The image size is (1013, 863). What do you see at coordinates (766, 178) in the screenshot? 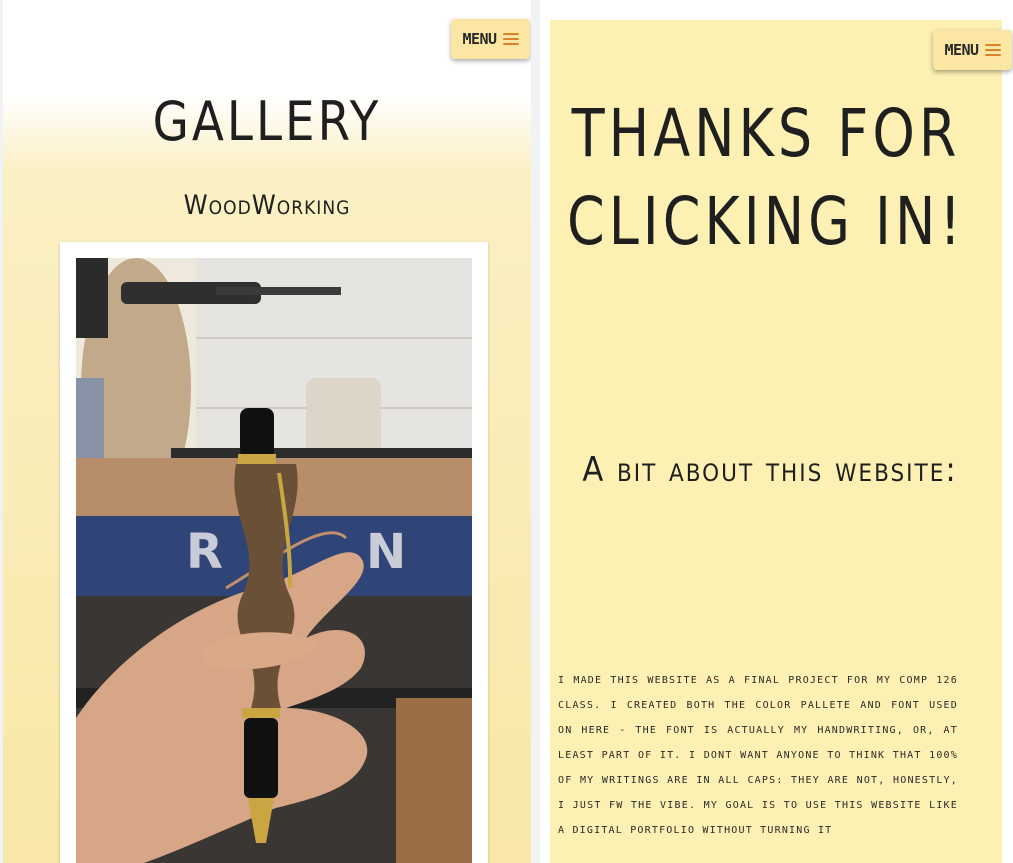
I see `thanks-heading: THANKS FOR CLICKING IN!` at bounding box center [766, 178].